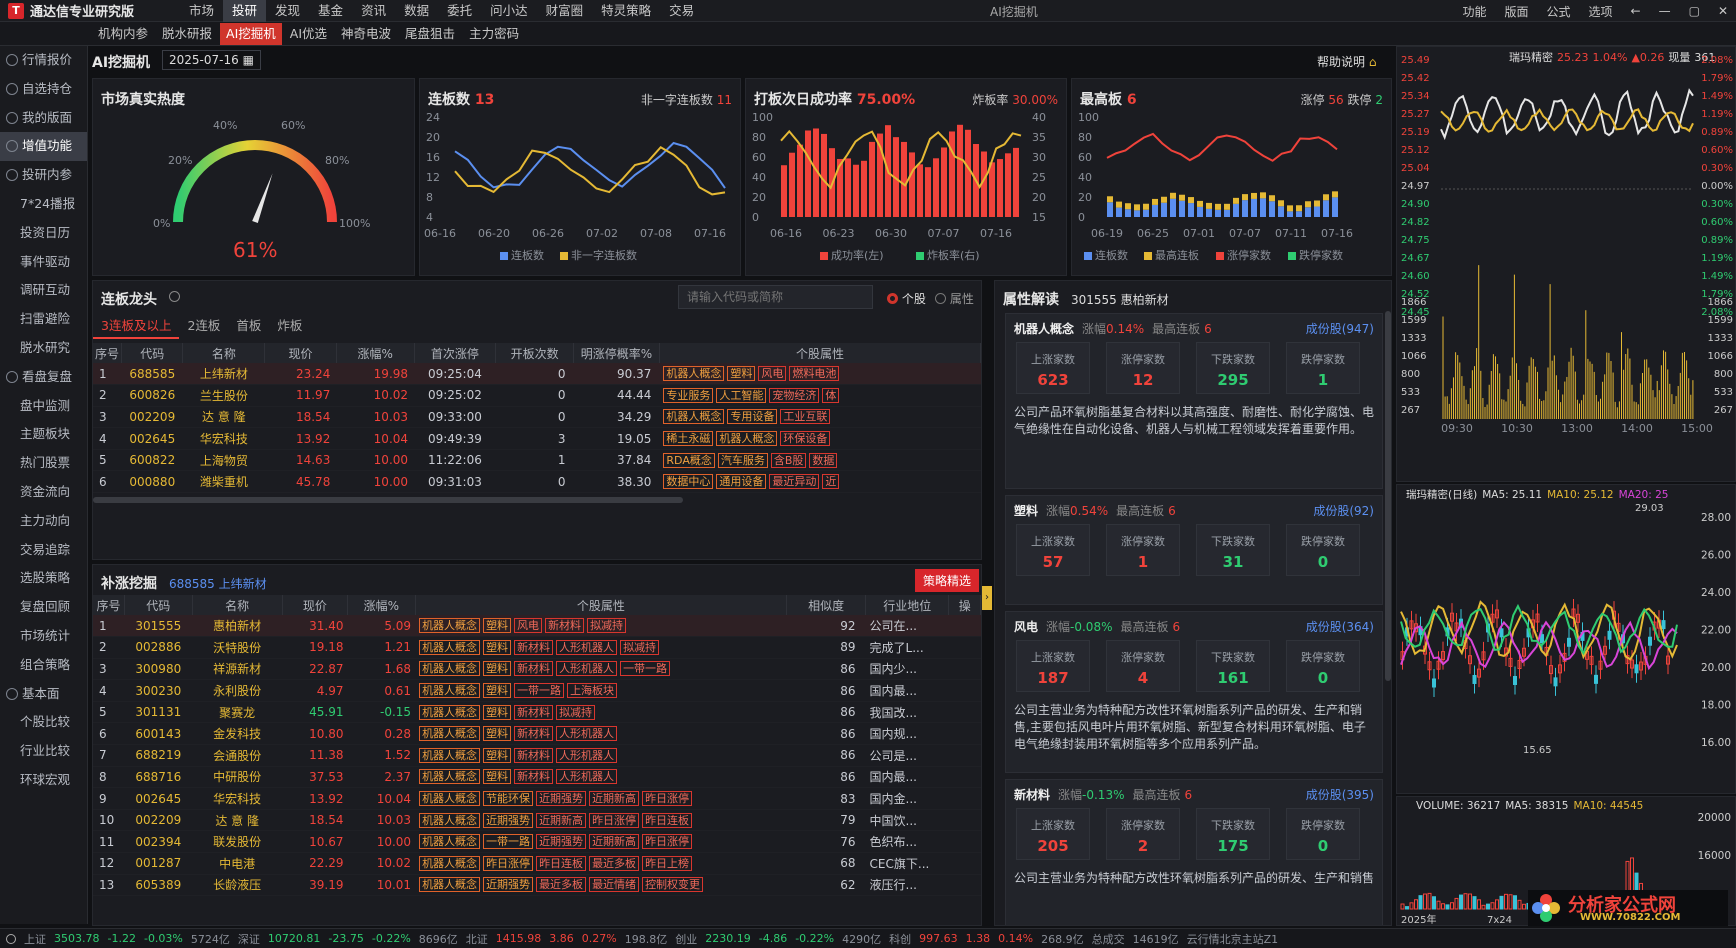  I want to click on menu-item: 发现, so click(287, 11).